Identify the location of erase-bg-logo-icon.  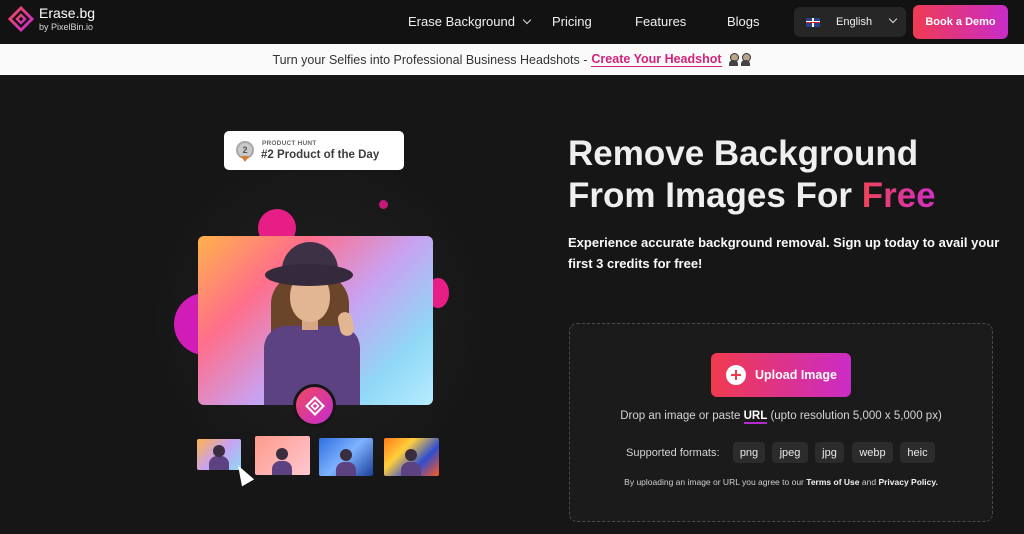
(21, 19).